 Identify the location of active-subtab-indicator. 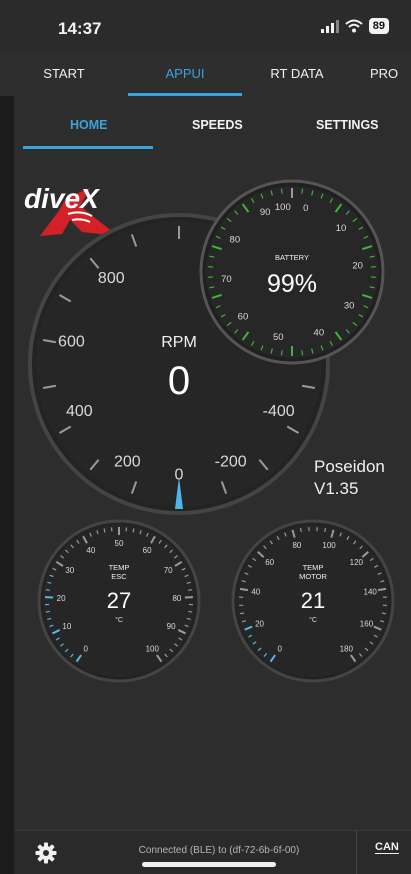
(88, 147).